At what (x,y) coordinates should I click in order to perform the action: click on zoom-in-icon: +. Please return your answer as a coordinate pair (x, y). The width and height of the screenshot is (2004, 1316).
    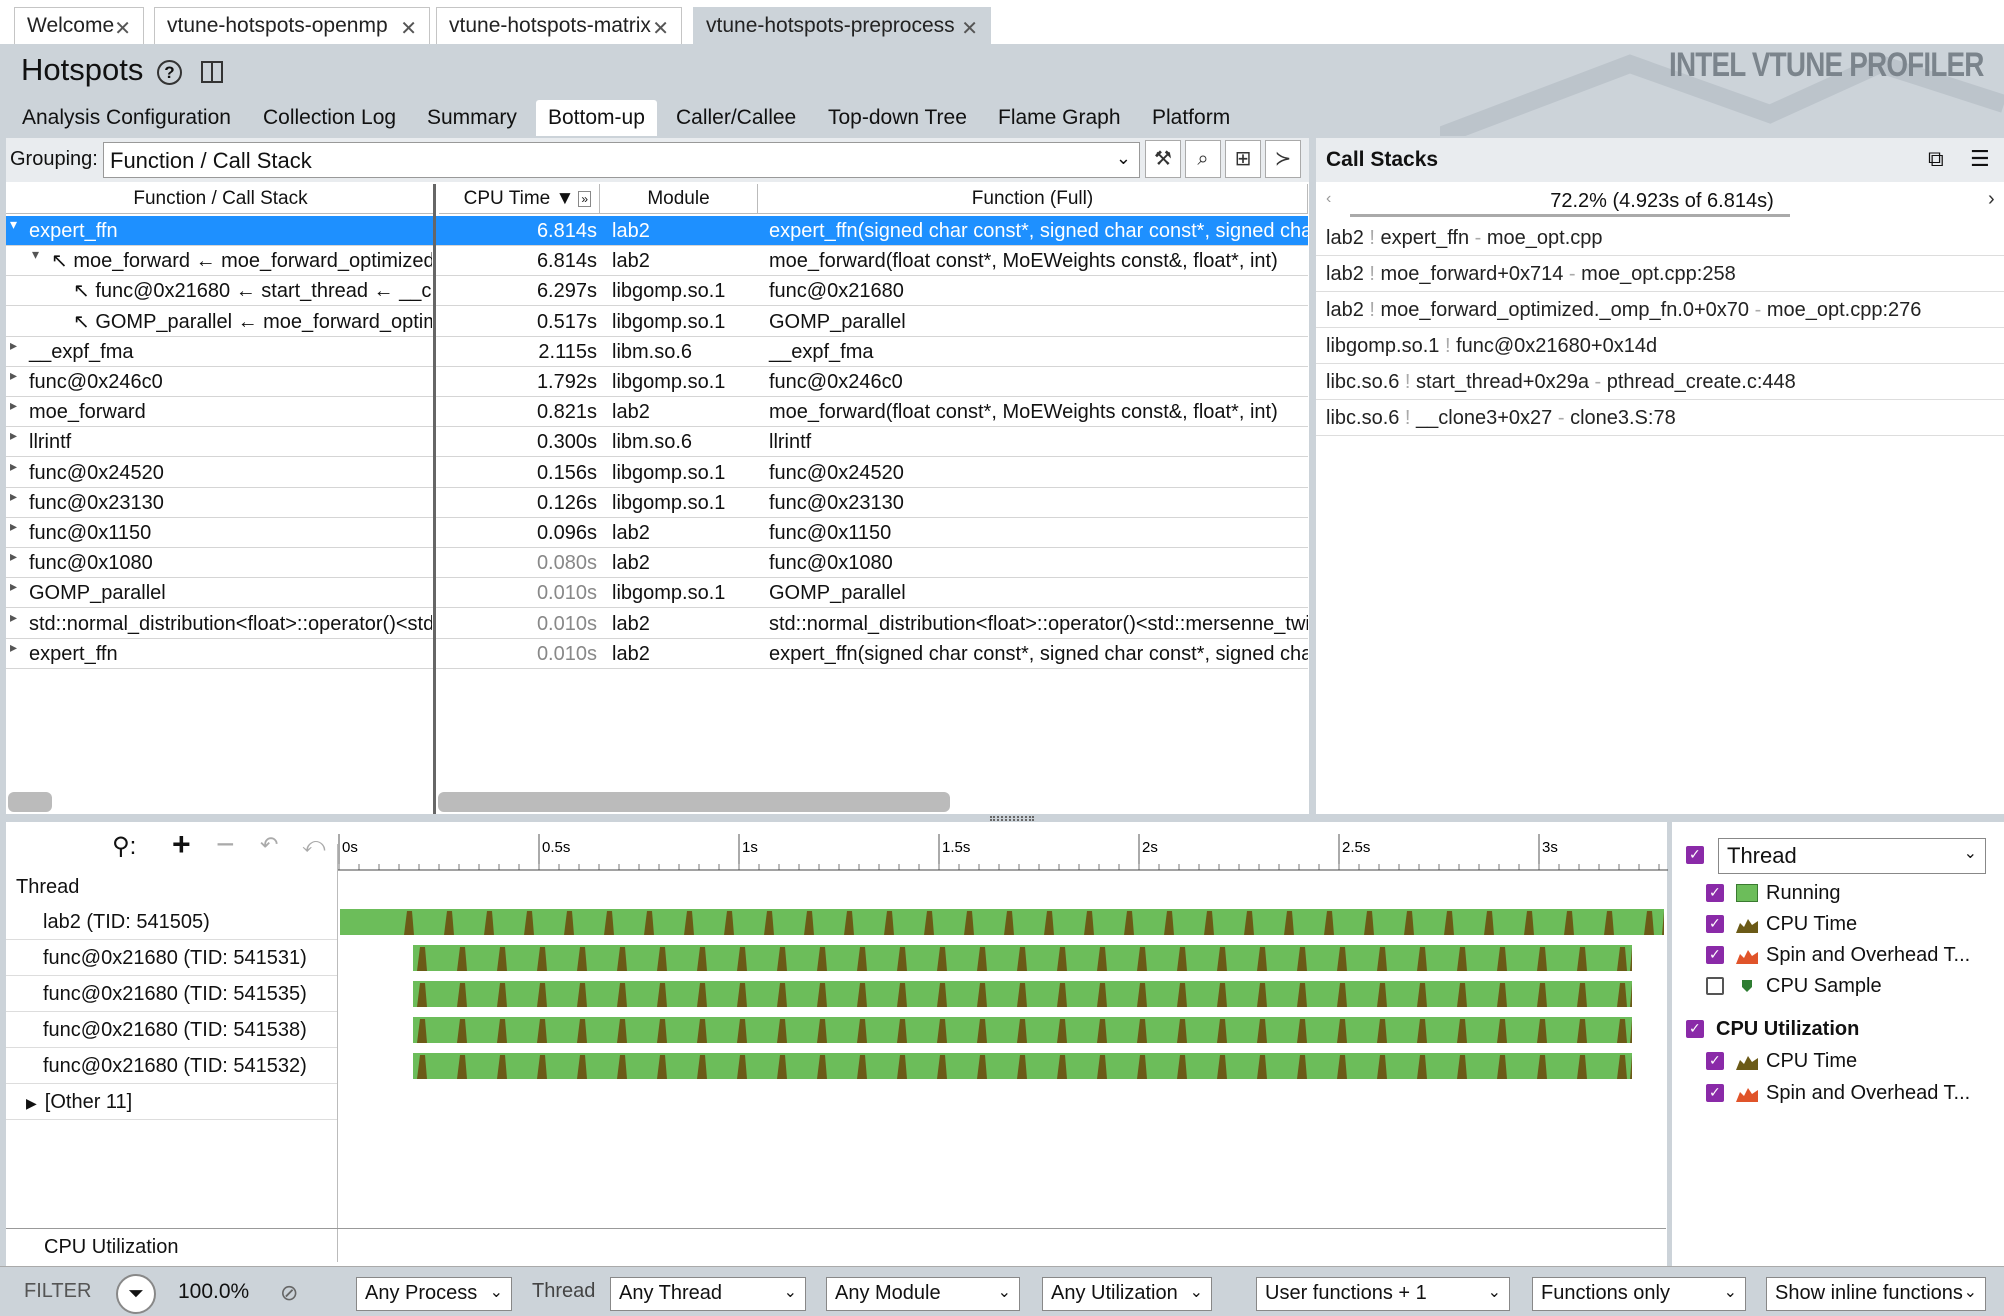
    Looking at the image, I should click on (181, 844).